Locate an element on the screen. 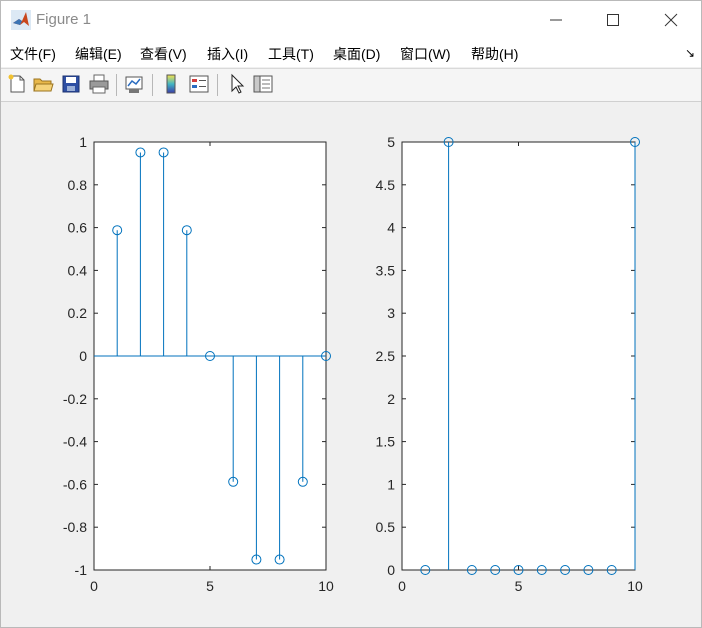 The image size is (702, 628). y-tick-label: 0.4 is located at coordinates (78, 270).